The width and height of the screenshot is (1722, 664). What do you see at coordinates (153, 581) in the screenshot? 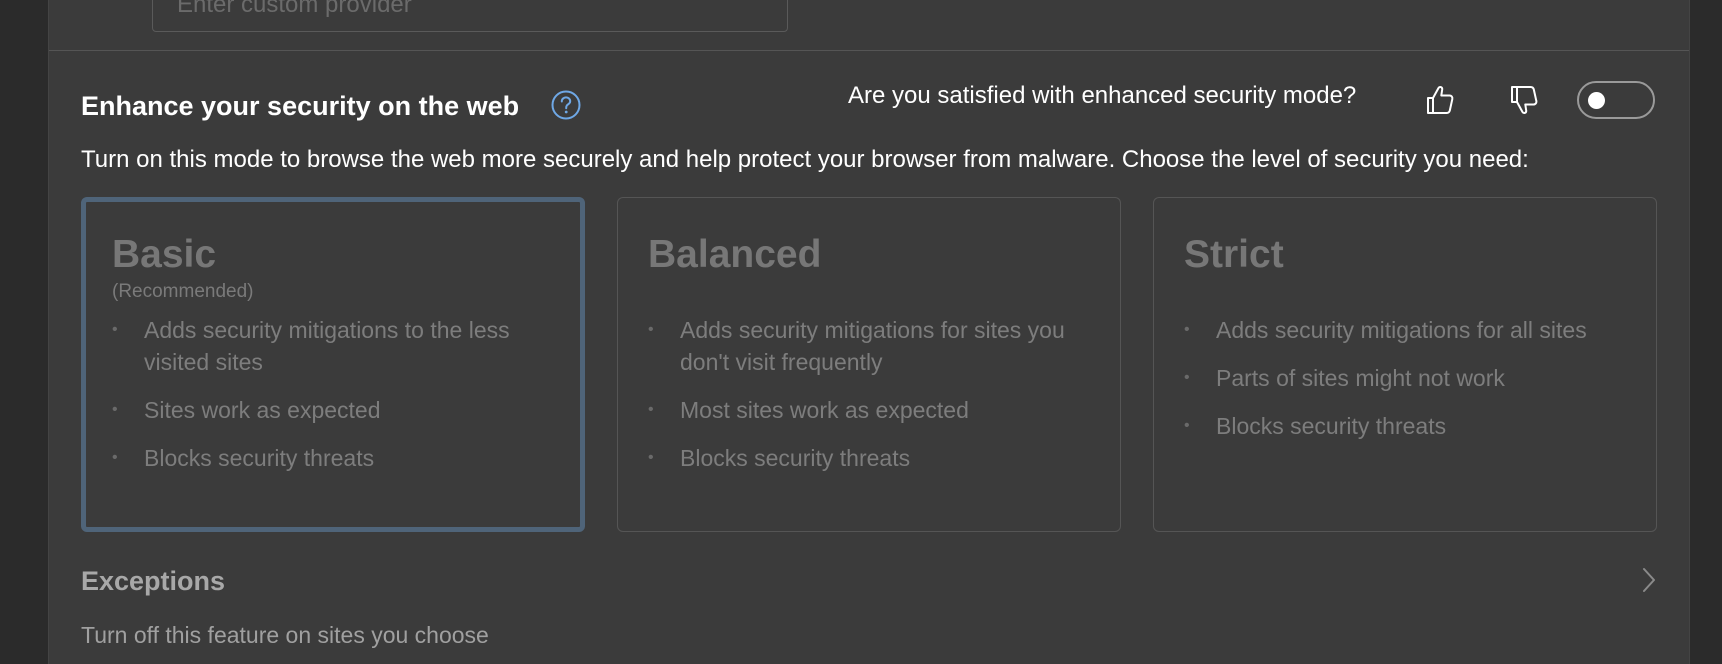
I see `exceptions-title: Exceptions` at bounding box center [153, 581].